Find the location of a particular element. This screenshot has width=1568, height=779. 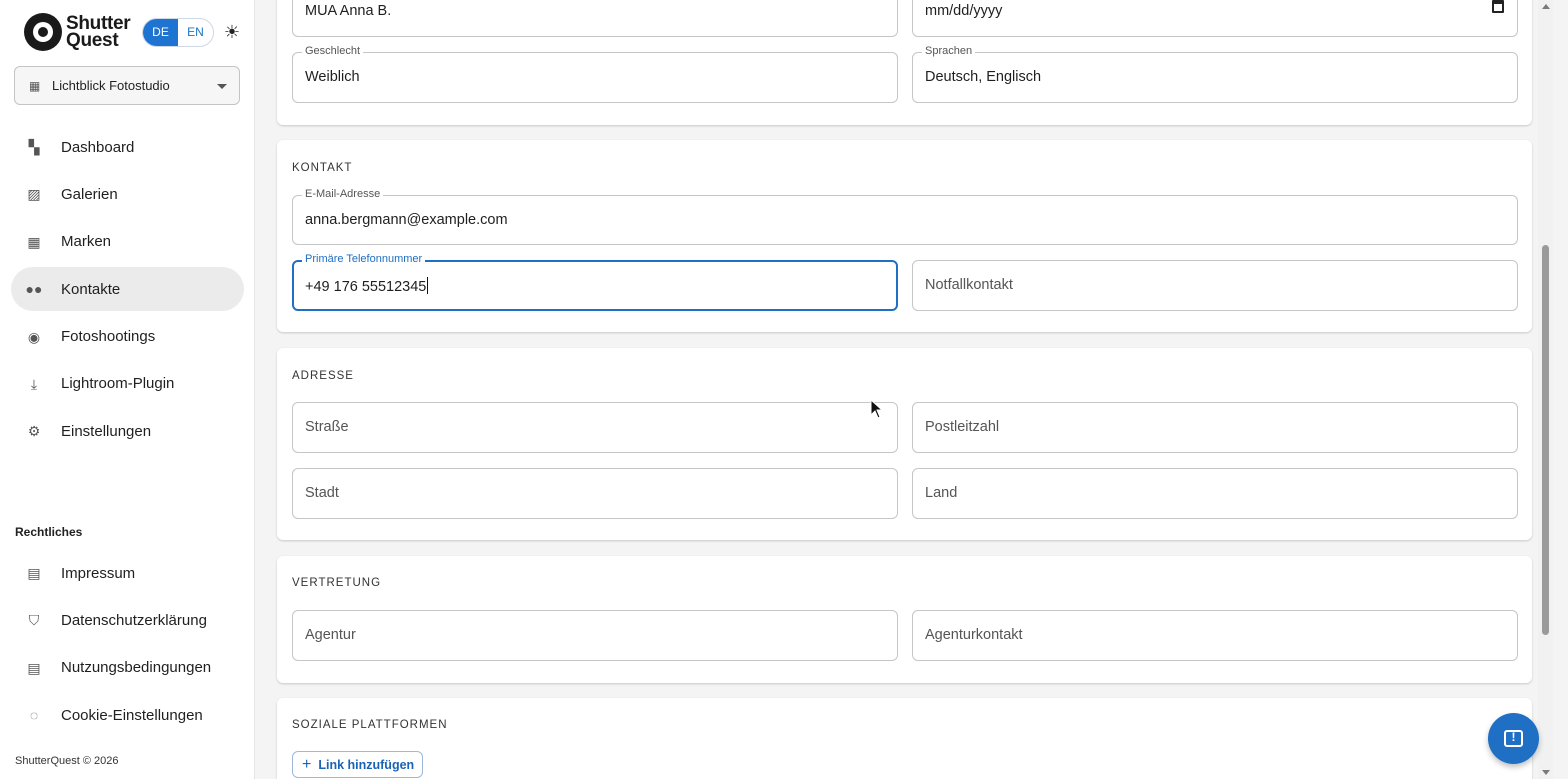

agency-contact-field: Agenturkontakt is located at coordinates (1215, 635).